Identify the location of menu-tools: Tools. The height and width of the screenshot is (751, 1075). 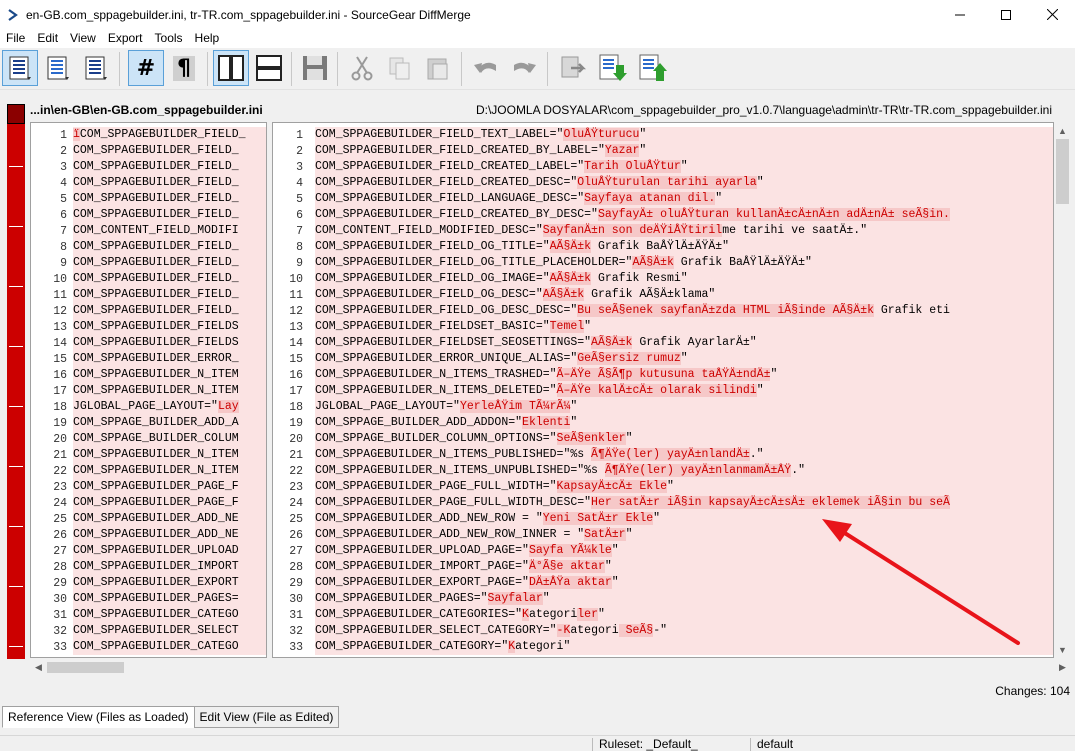
(169, 38).